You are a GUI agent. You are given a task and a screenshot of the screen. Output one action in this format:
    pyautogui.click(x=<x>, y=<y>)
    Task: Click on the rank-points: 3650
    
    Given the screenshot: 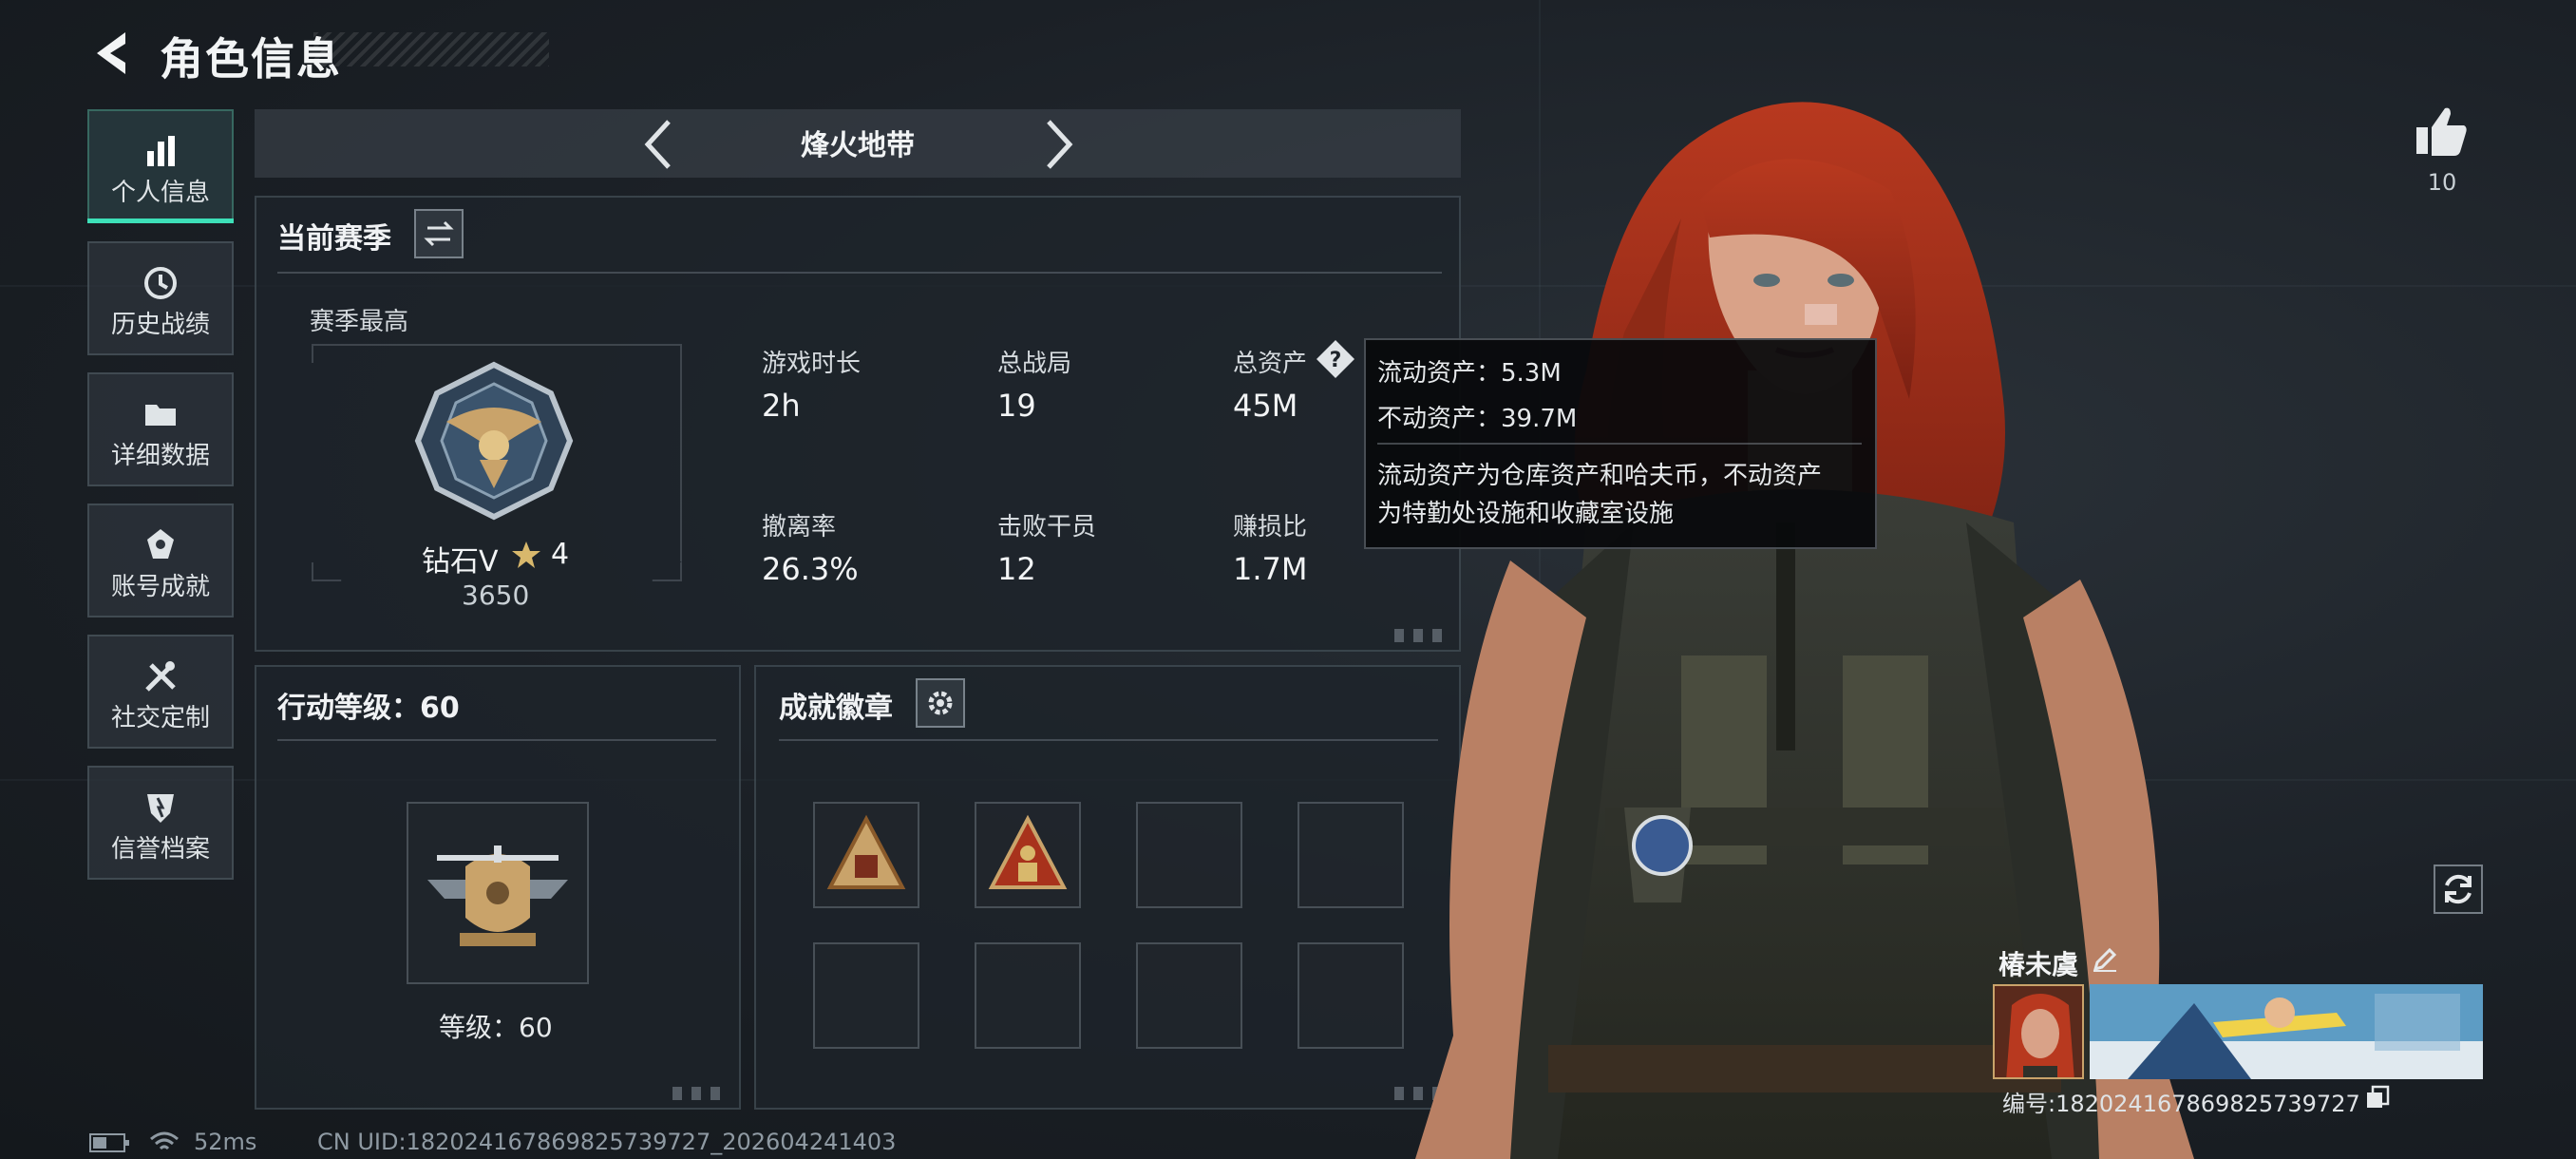 What is the action you would take?
    pyautogui.click(x=496, y=595)
    